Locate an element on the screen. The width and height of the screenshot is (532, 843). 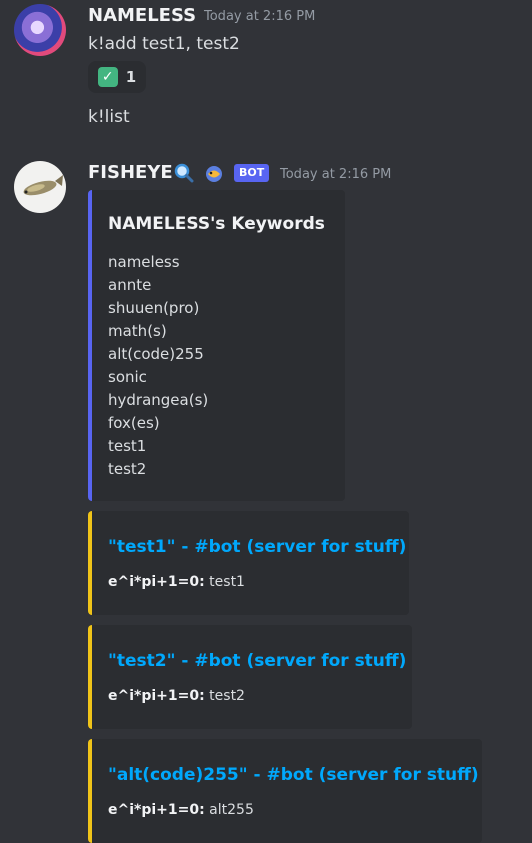
user-avatar-nameless is located at coordinates (40, 30).